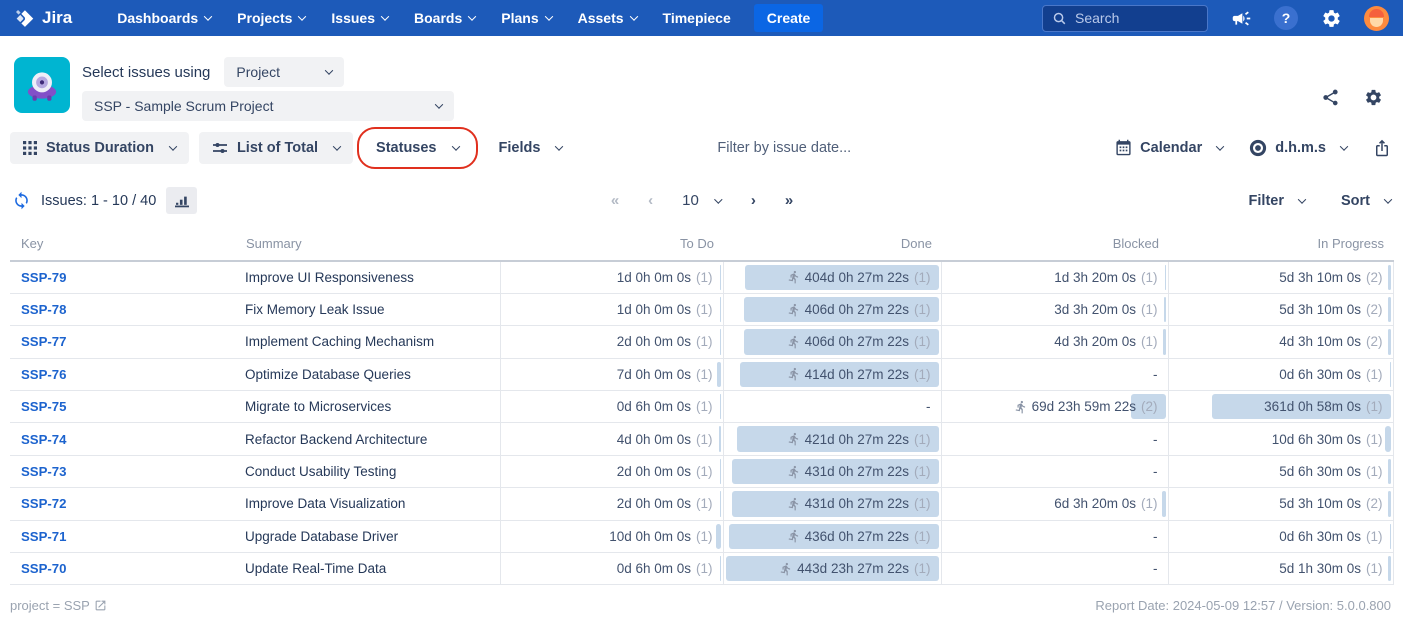 This screenshot has width=1403, height=620. I want to click on calendar-dropdown: Calendar, so click(1170, 147).